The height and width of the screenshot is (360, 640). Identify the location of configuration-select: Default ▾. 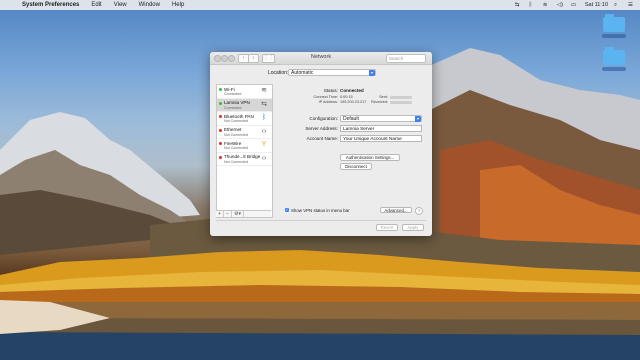
(381, 118).